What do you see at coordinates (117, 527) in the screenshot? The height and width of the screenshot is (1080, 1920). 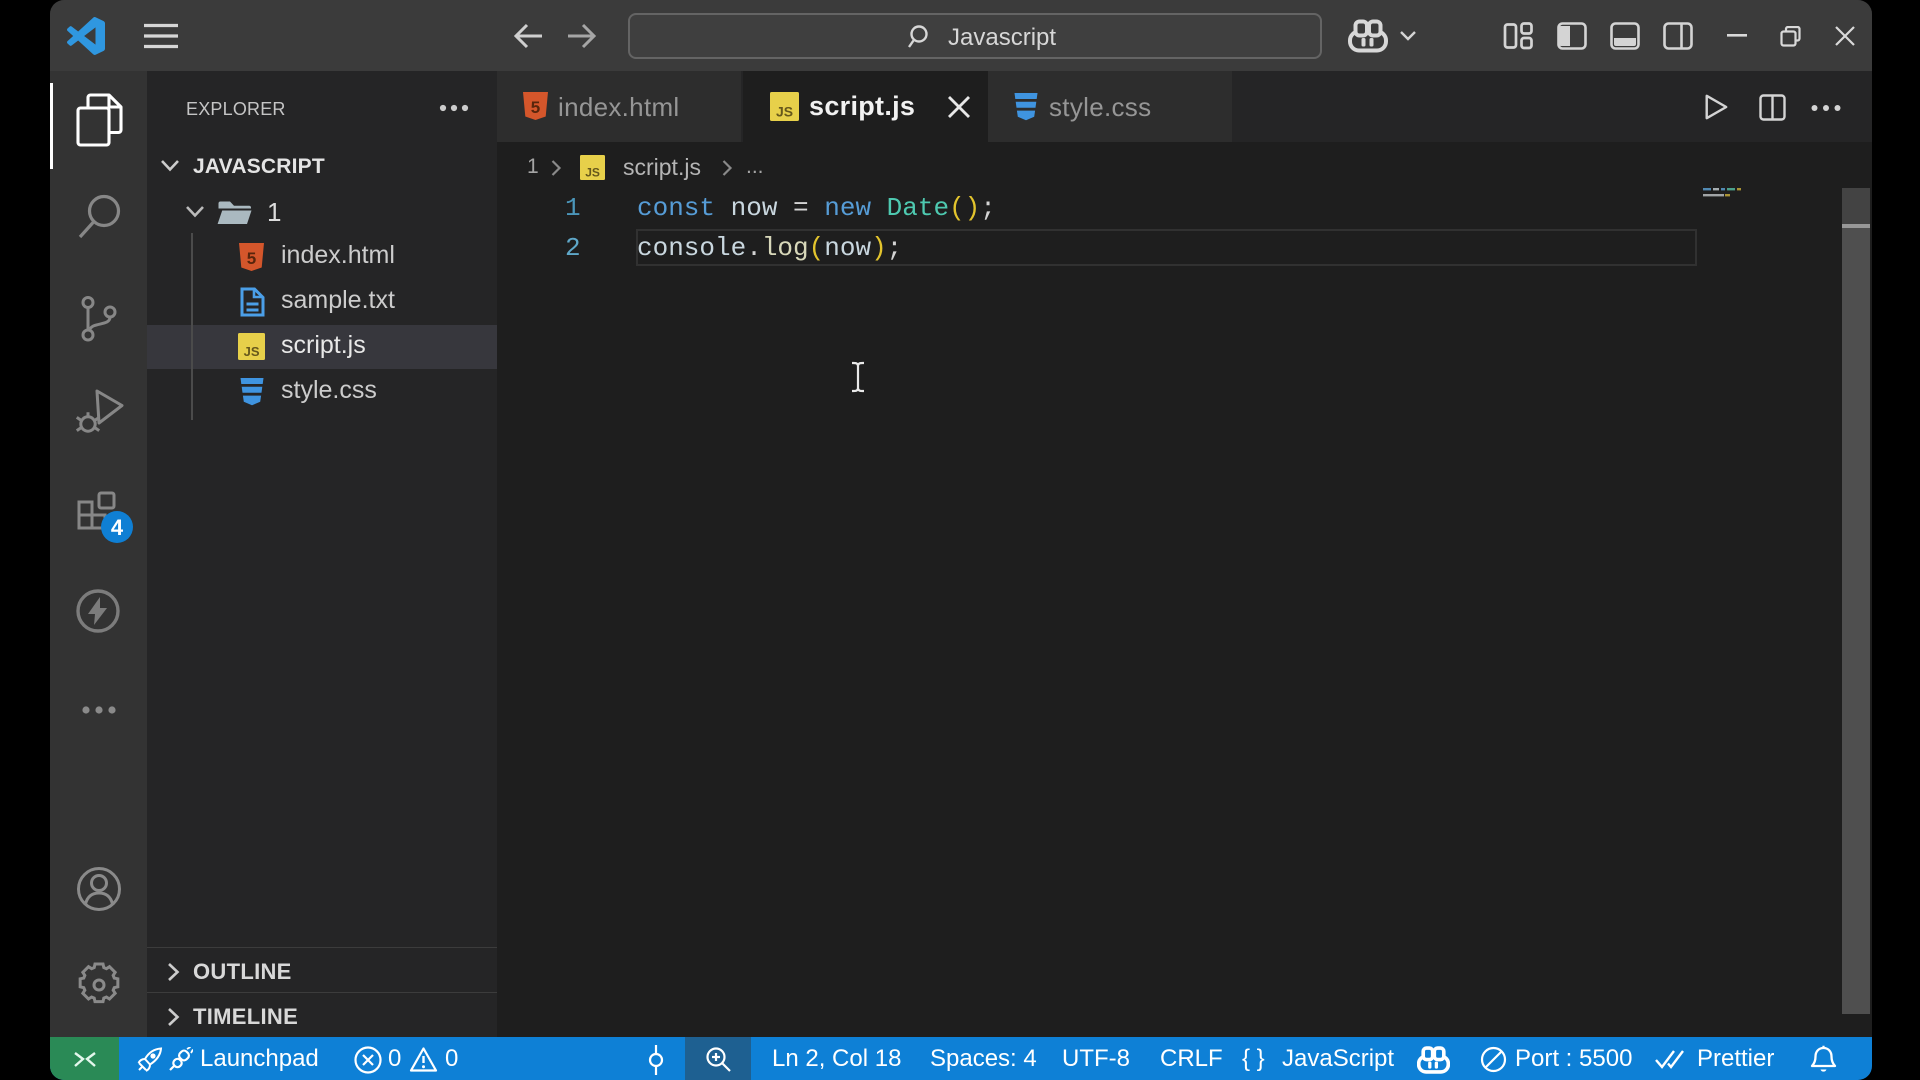 I see `svg-text: 4` at bounding box center [117, 527].